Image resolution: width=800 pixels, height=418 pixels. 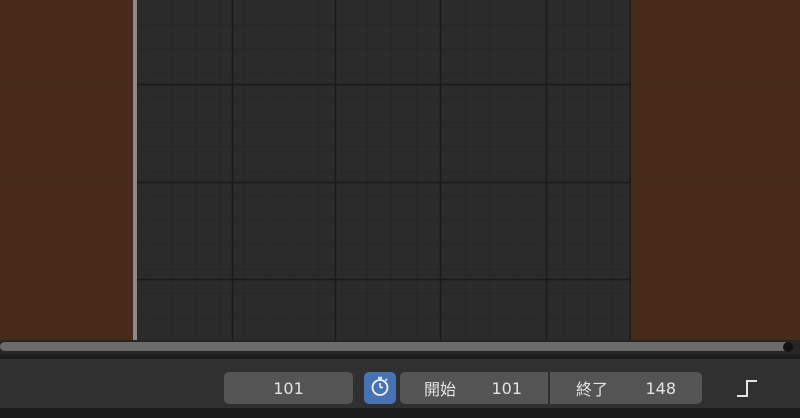 I want to click on out-of-range-left, so click(x=67, y=171).